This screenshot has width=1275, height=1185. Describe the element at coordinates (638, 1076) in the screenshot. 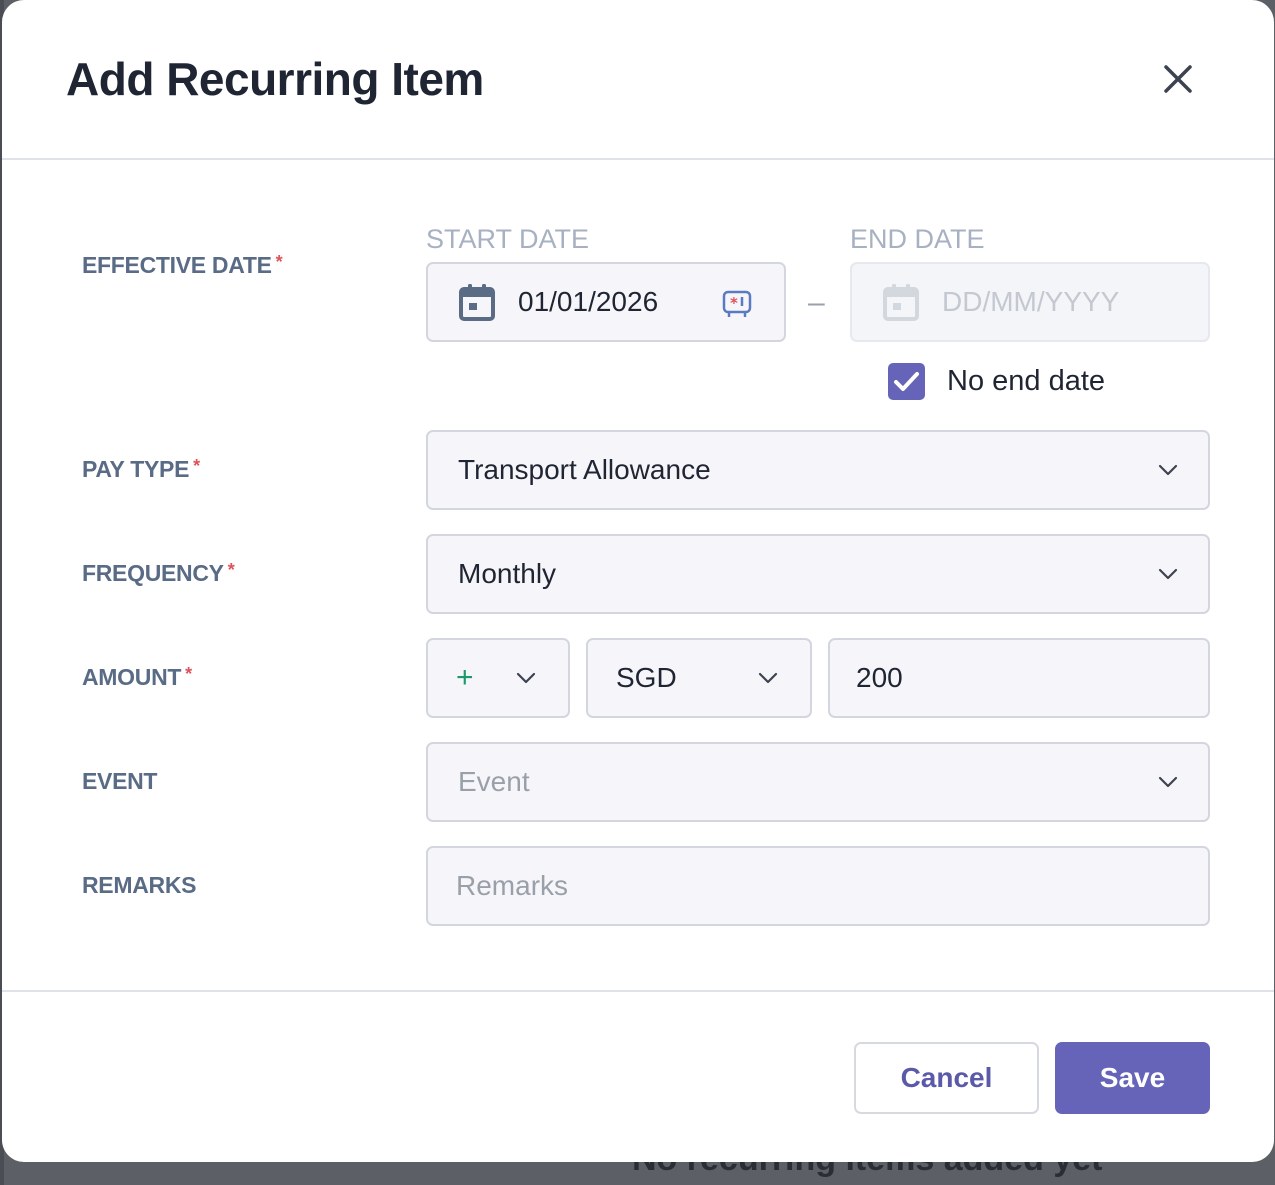

I see `modal-footer: Cancel Save` at that location.